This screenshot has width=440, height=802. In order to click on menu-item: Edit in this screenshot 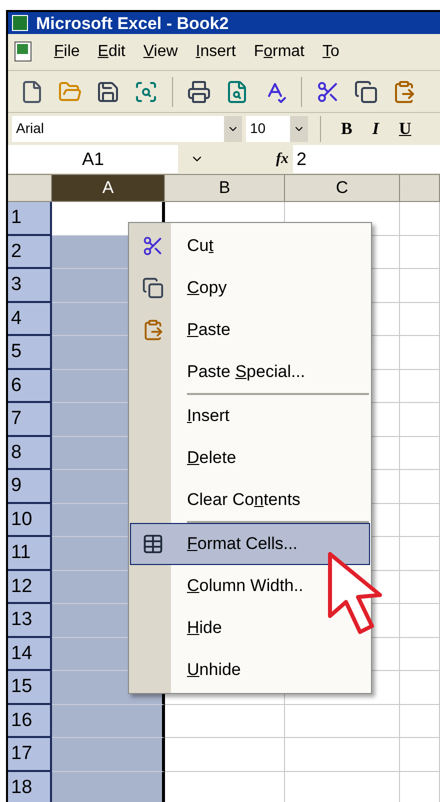, I will do `click(112, 52)`.